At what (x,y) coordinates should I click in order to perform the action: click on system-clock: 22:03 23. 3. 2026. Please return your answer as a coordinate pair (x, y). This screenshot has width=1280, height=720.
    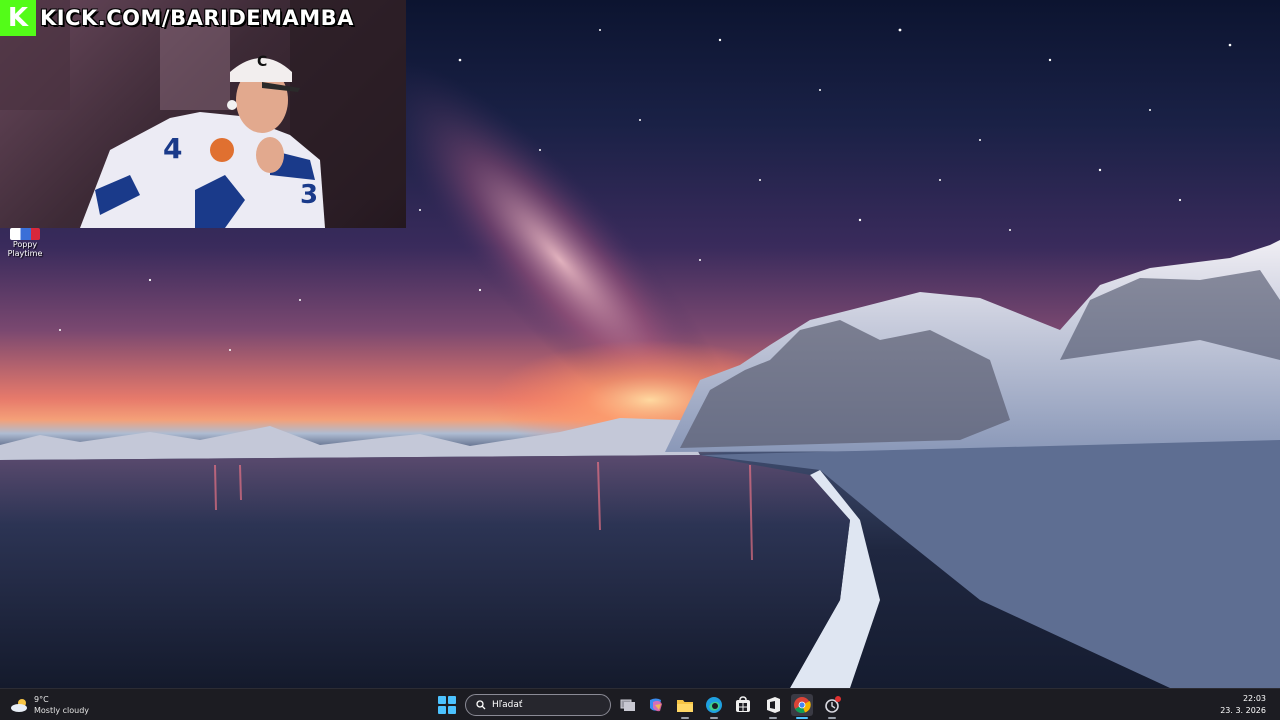
    Looking at the image, I should click on (1243, 705).